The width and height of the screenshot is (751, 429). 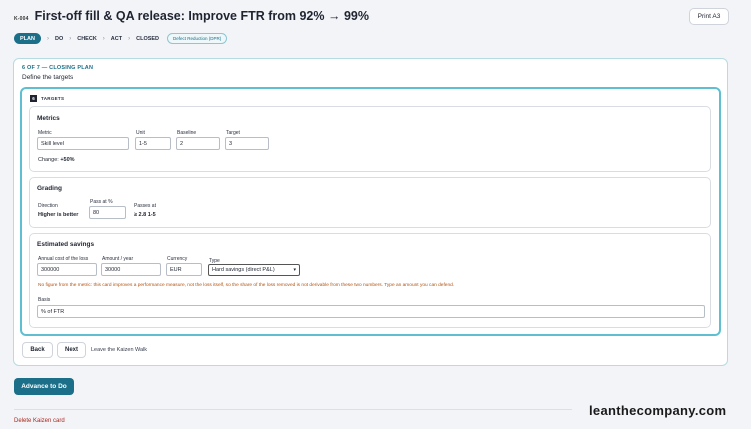 I want to click on savings-type-value: Hard savings (direct P&L), so click(x=243, y=270).